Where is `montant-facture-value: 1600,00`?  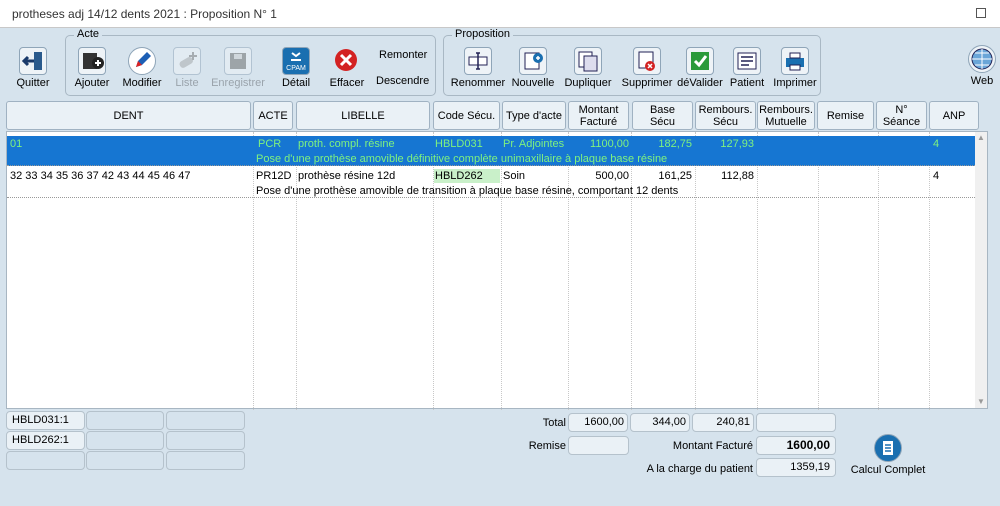
montant-facture-value: 1600,00 is located at coordinates (796, 445).